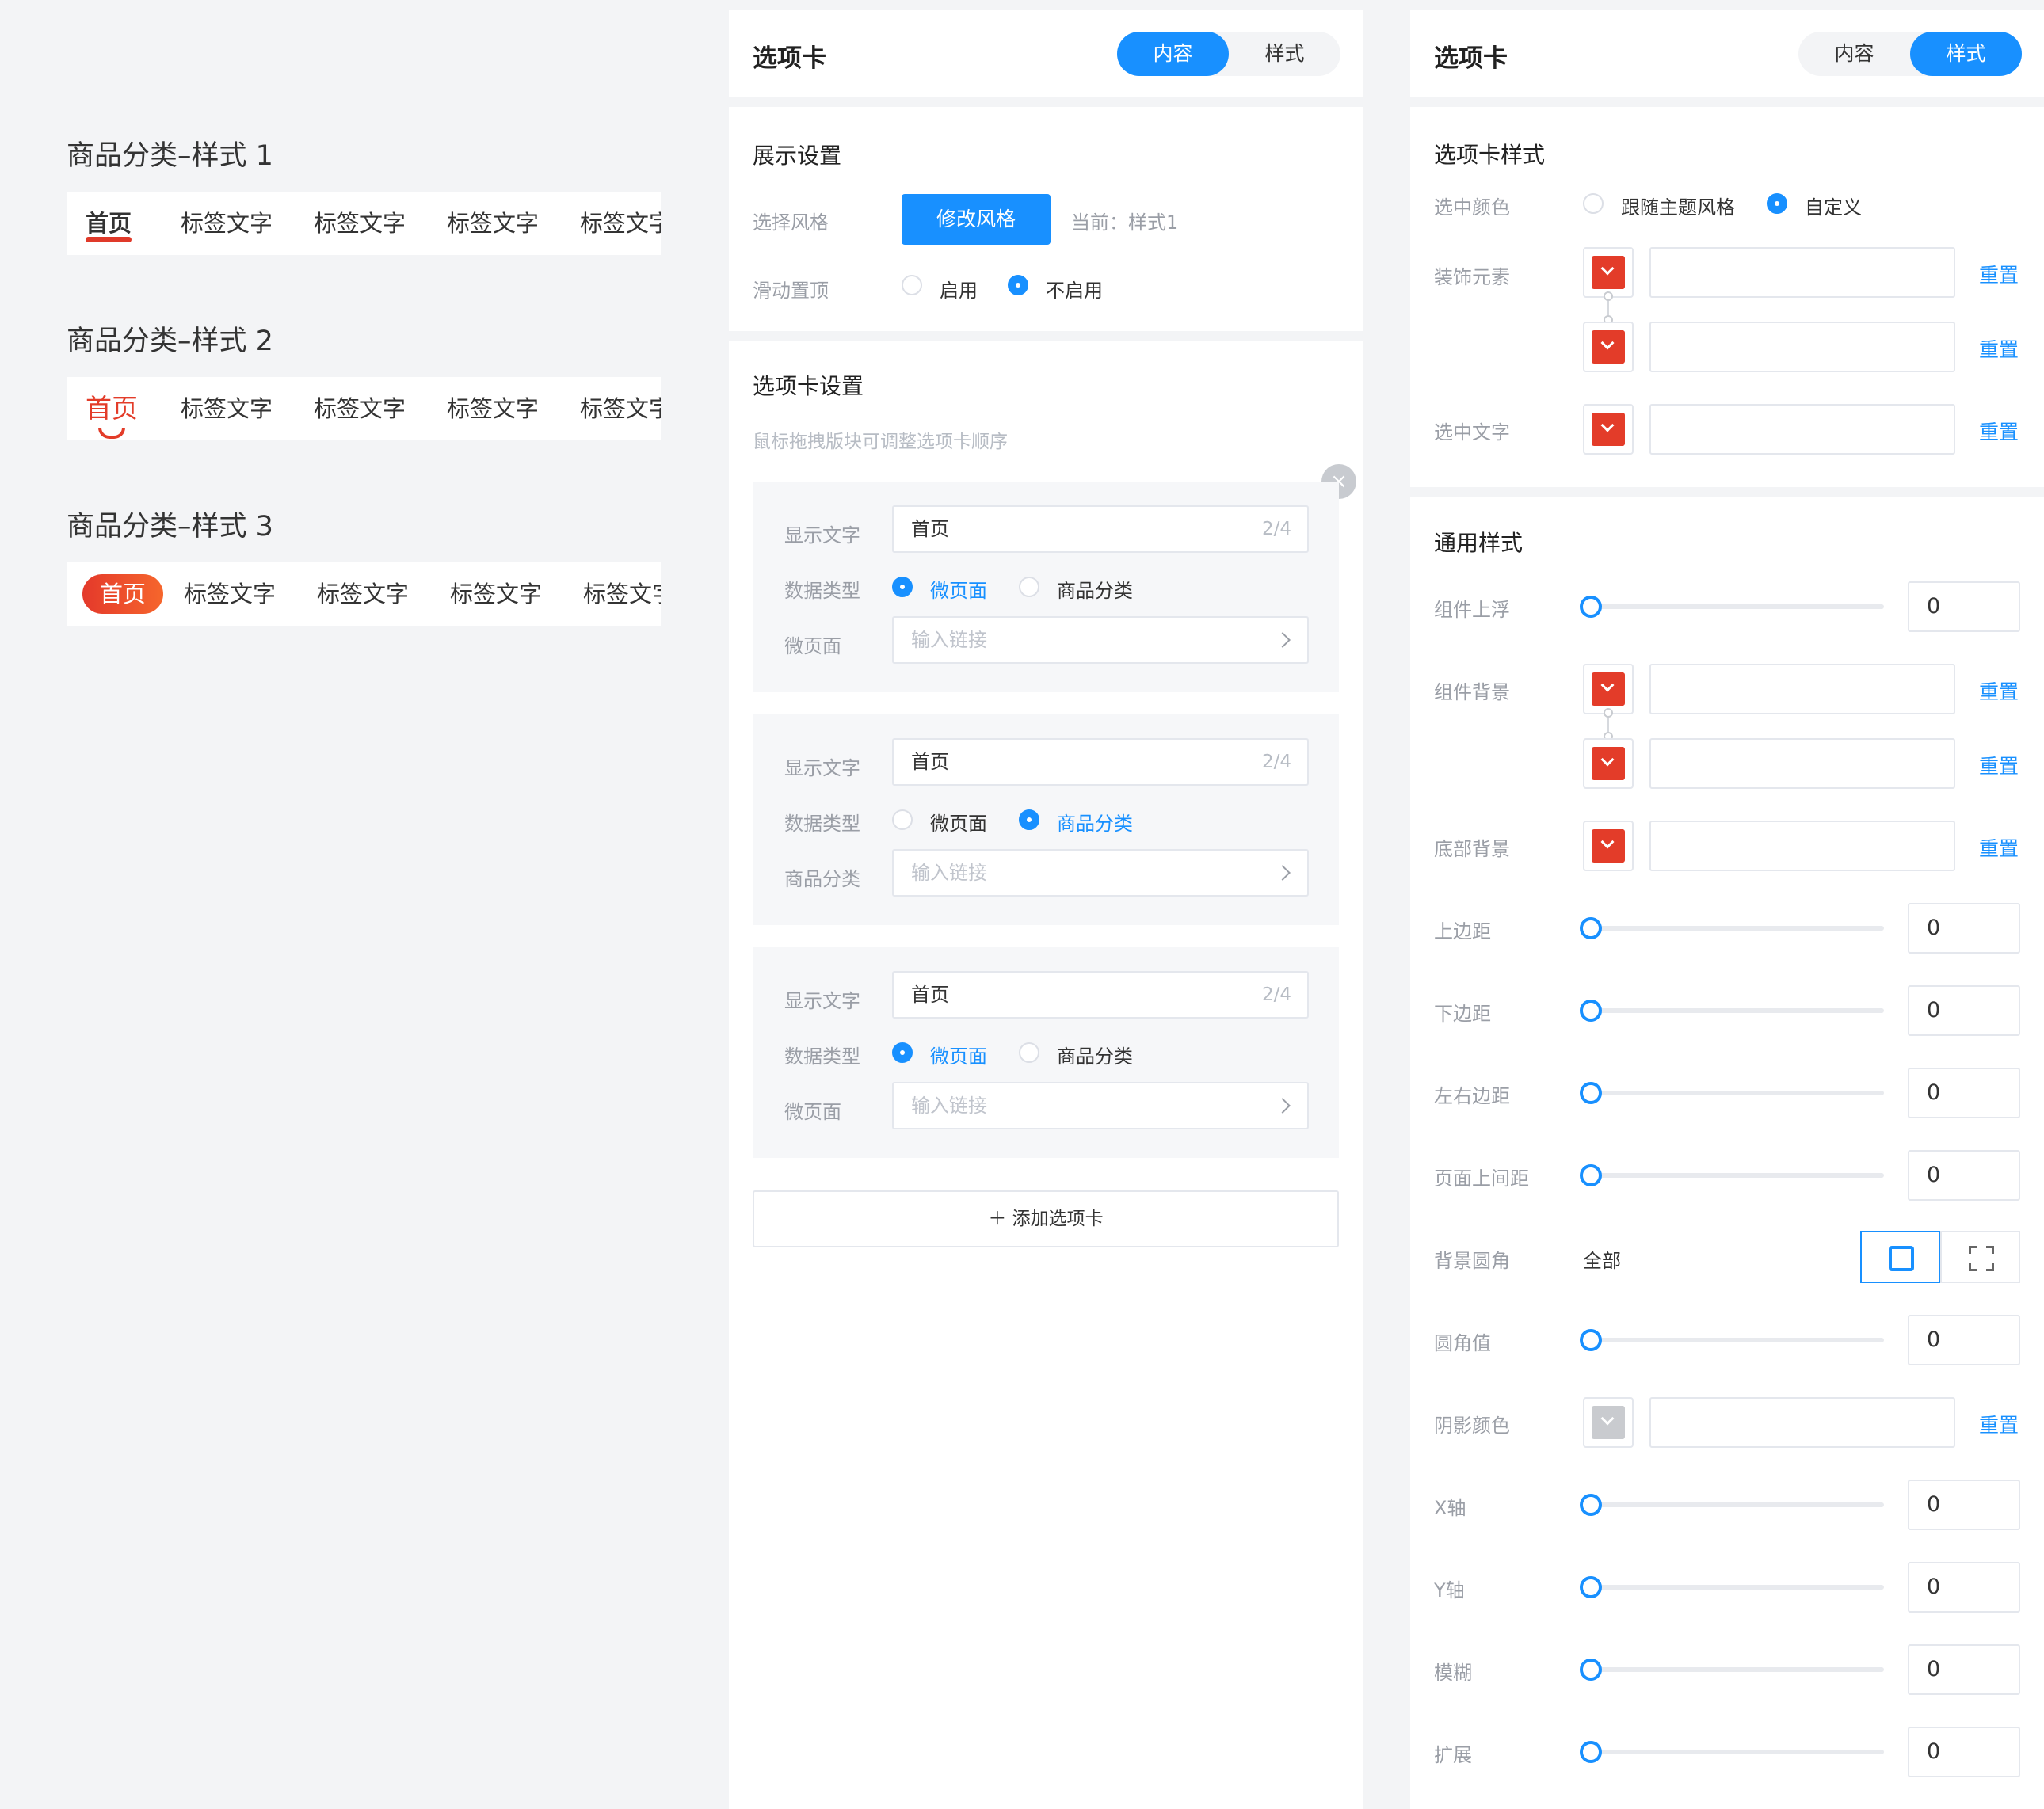 The width and height of the screenshot is (2044, 1809). What do you see at coordinates (1737, 1010) in the screenshot?
I see `bottom-margin-slider-track` at bounding box center [1737, 1010].